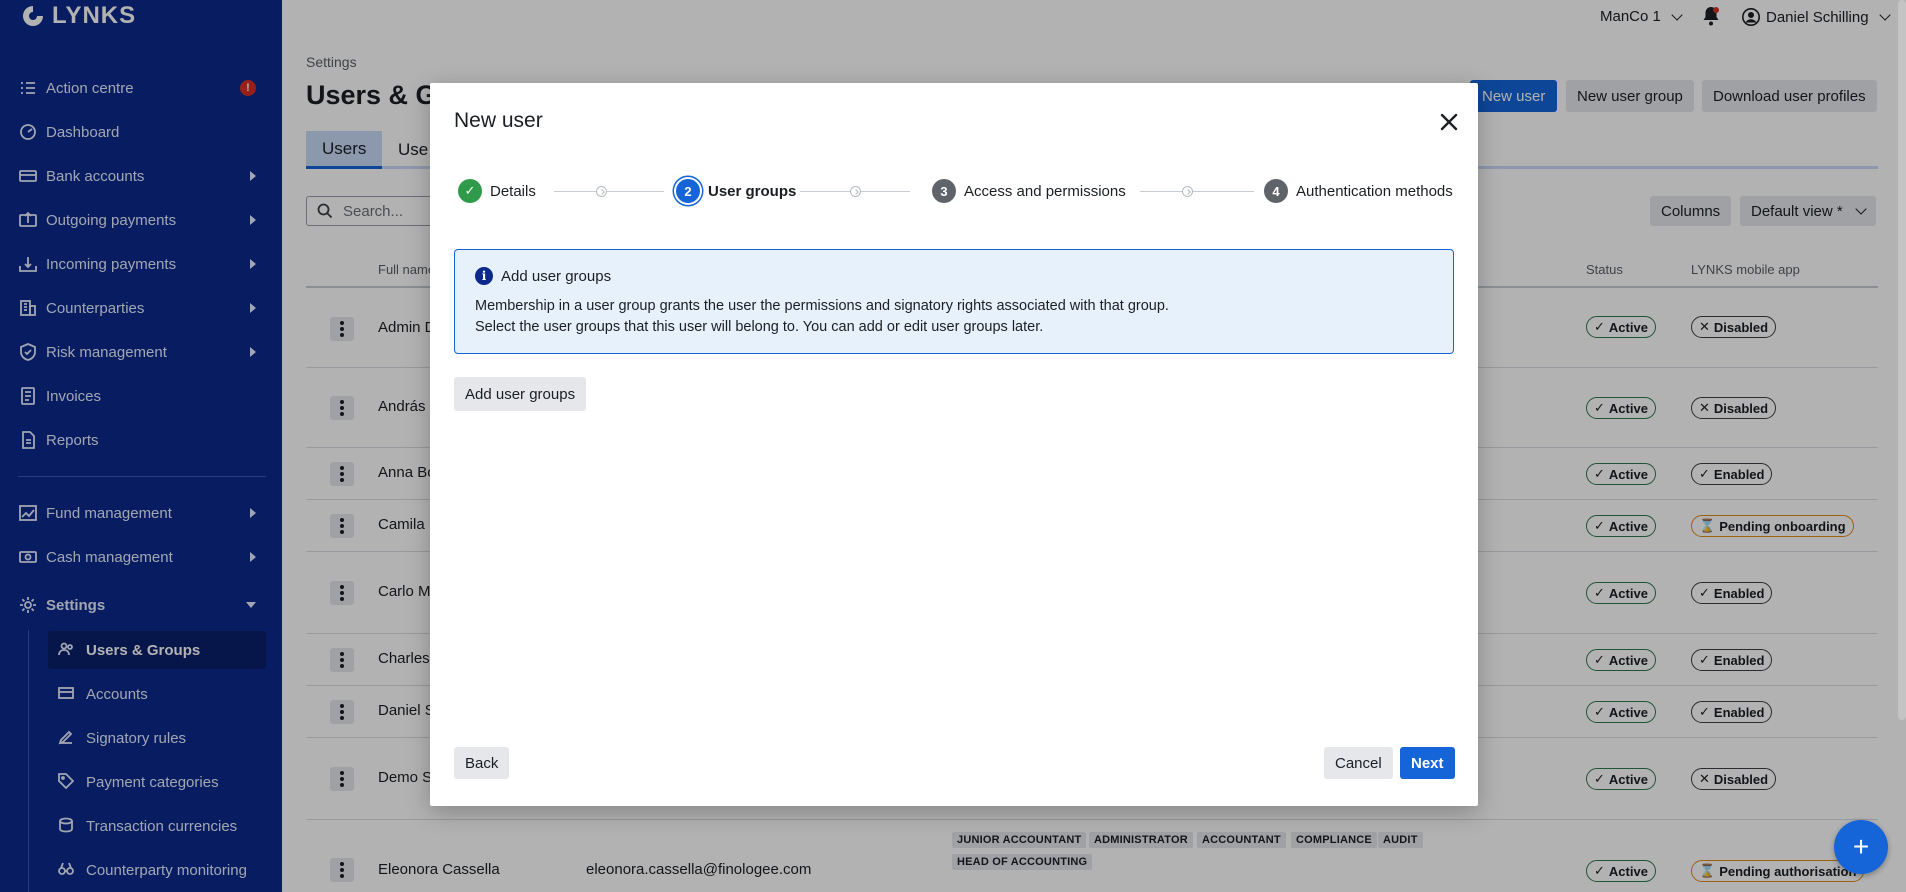  I want to click on close-icon, so click(1449, 122).